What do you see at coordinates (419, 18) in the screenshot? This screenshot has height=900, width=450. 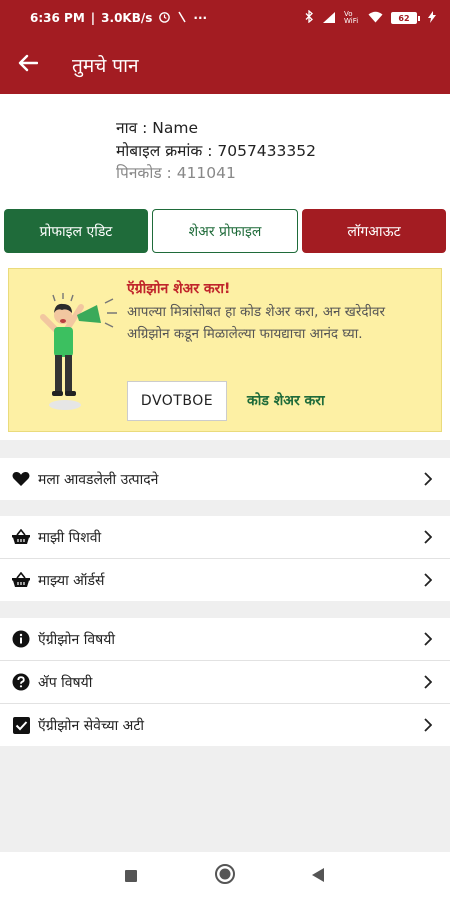 I see `battery-tip` at bounding box center [419, 18].